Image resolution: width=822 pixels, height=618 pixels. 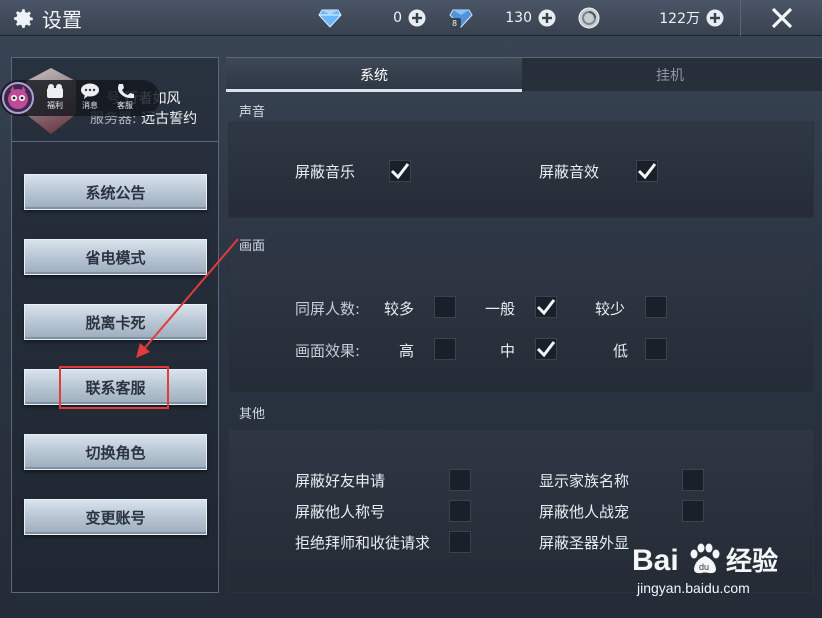 I want to click on watermark-url: jingyan.baidu.com, so click(x=693, y=588).